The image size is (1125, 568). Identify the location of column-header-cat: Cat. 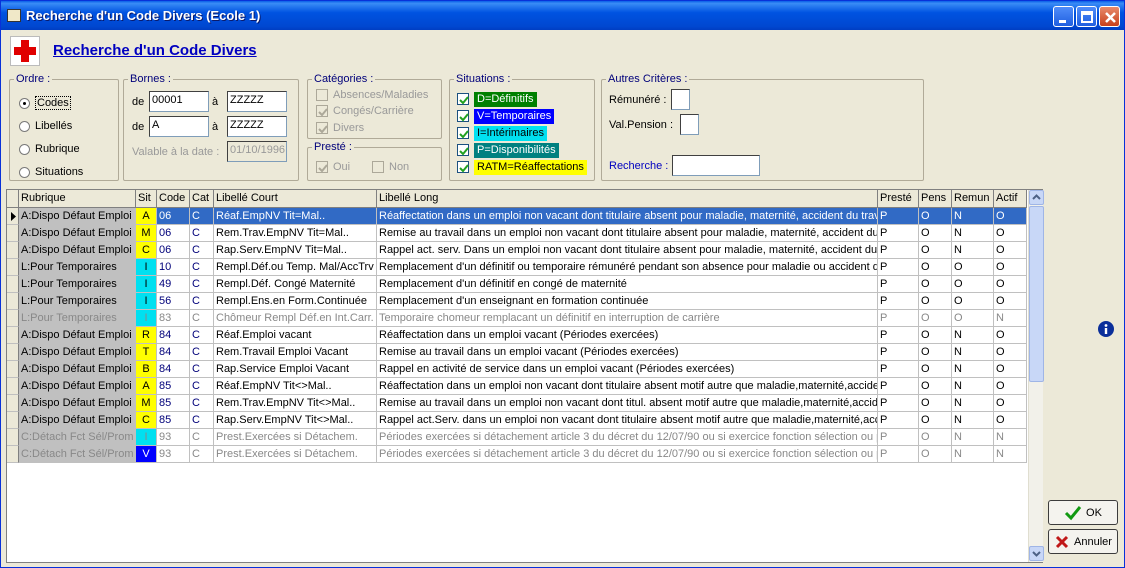
(202, 199).